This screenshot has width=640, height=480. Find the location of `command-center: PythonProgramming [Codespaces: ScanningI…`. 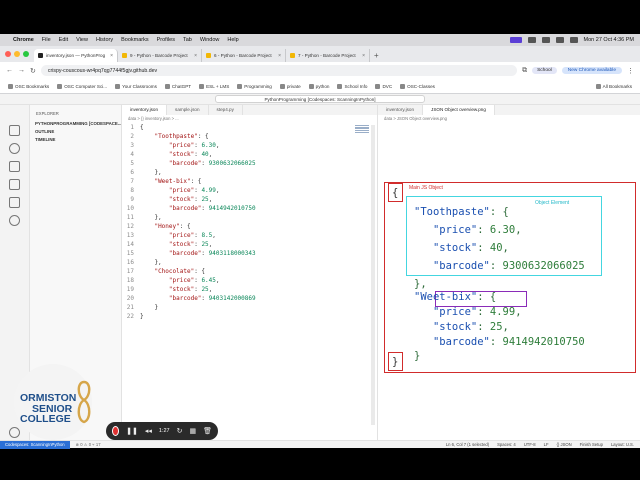

command-center: PythonProgramming [Codespaces: ScanningI… is located at coordinates (320, 99).